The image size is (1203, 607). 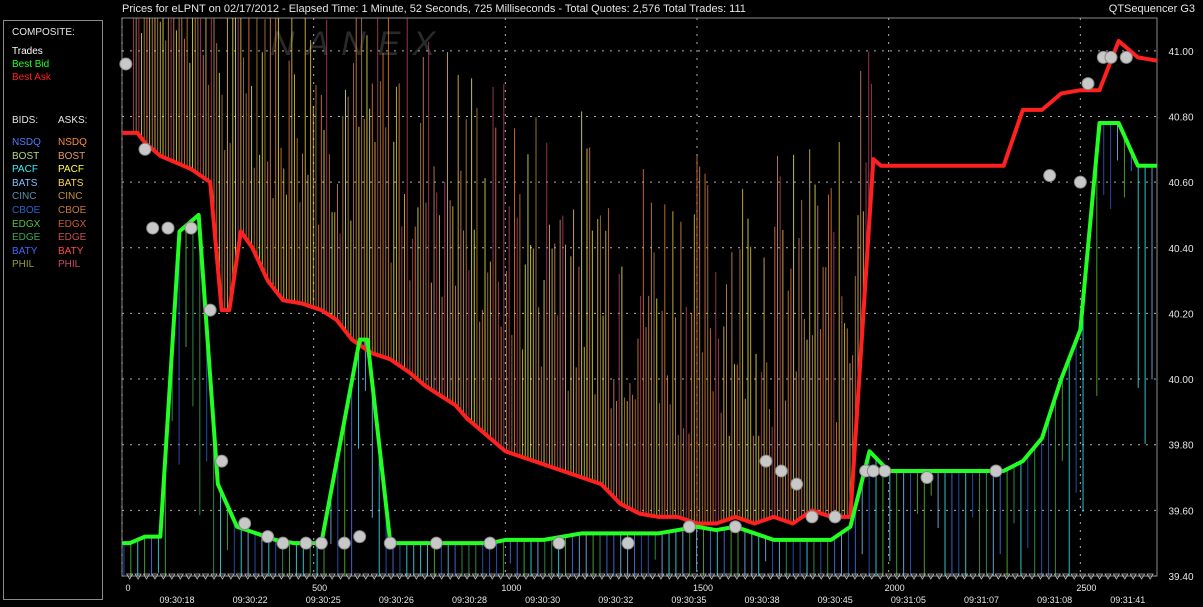 I want to click on legend-ask-baty: BATY, so click(x=71, y=251).